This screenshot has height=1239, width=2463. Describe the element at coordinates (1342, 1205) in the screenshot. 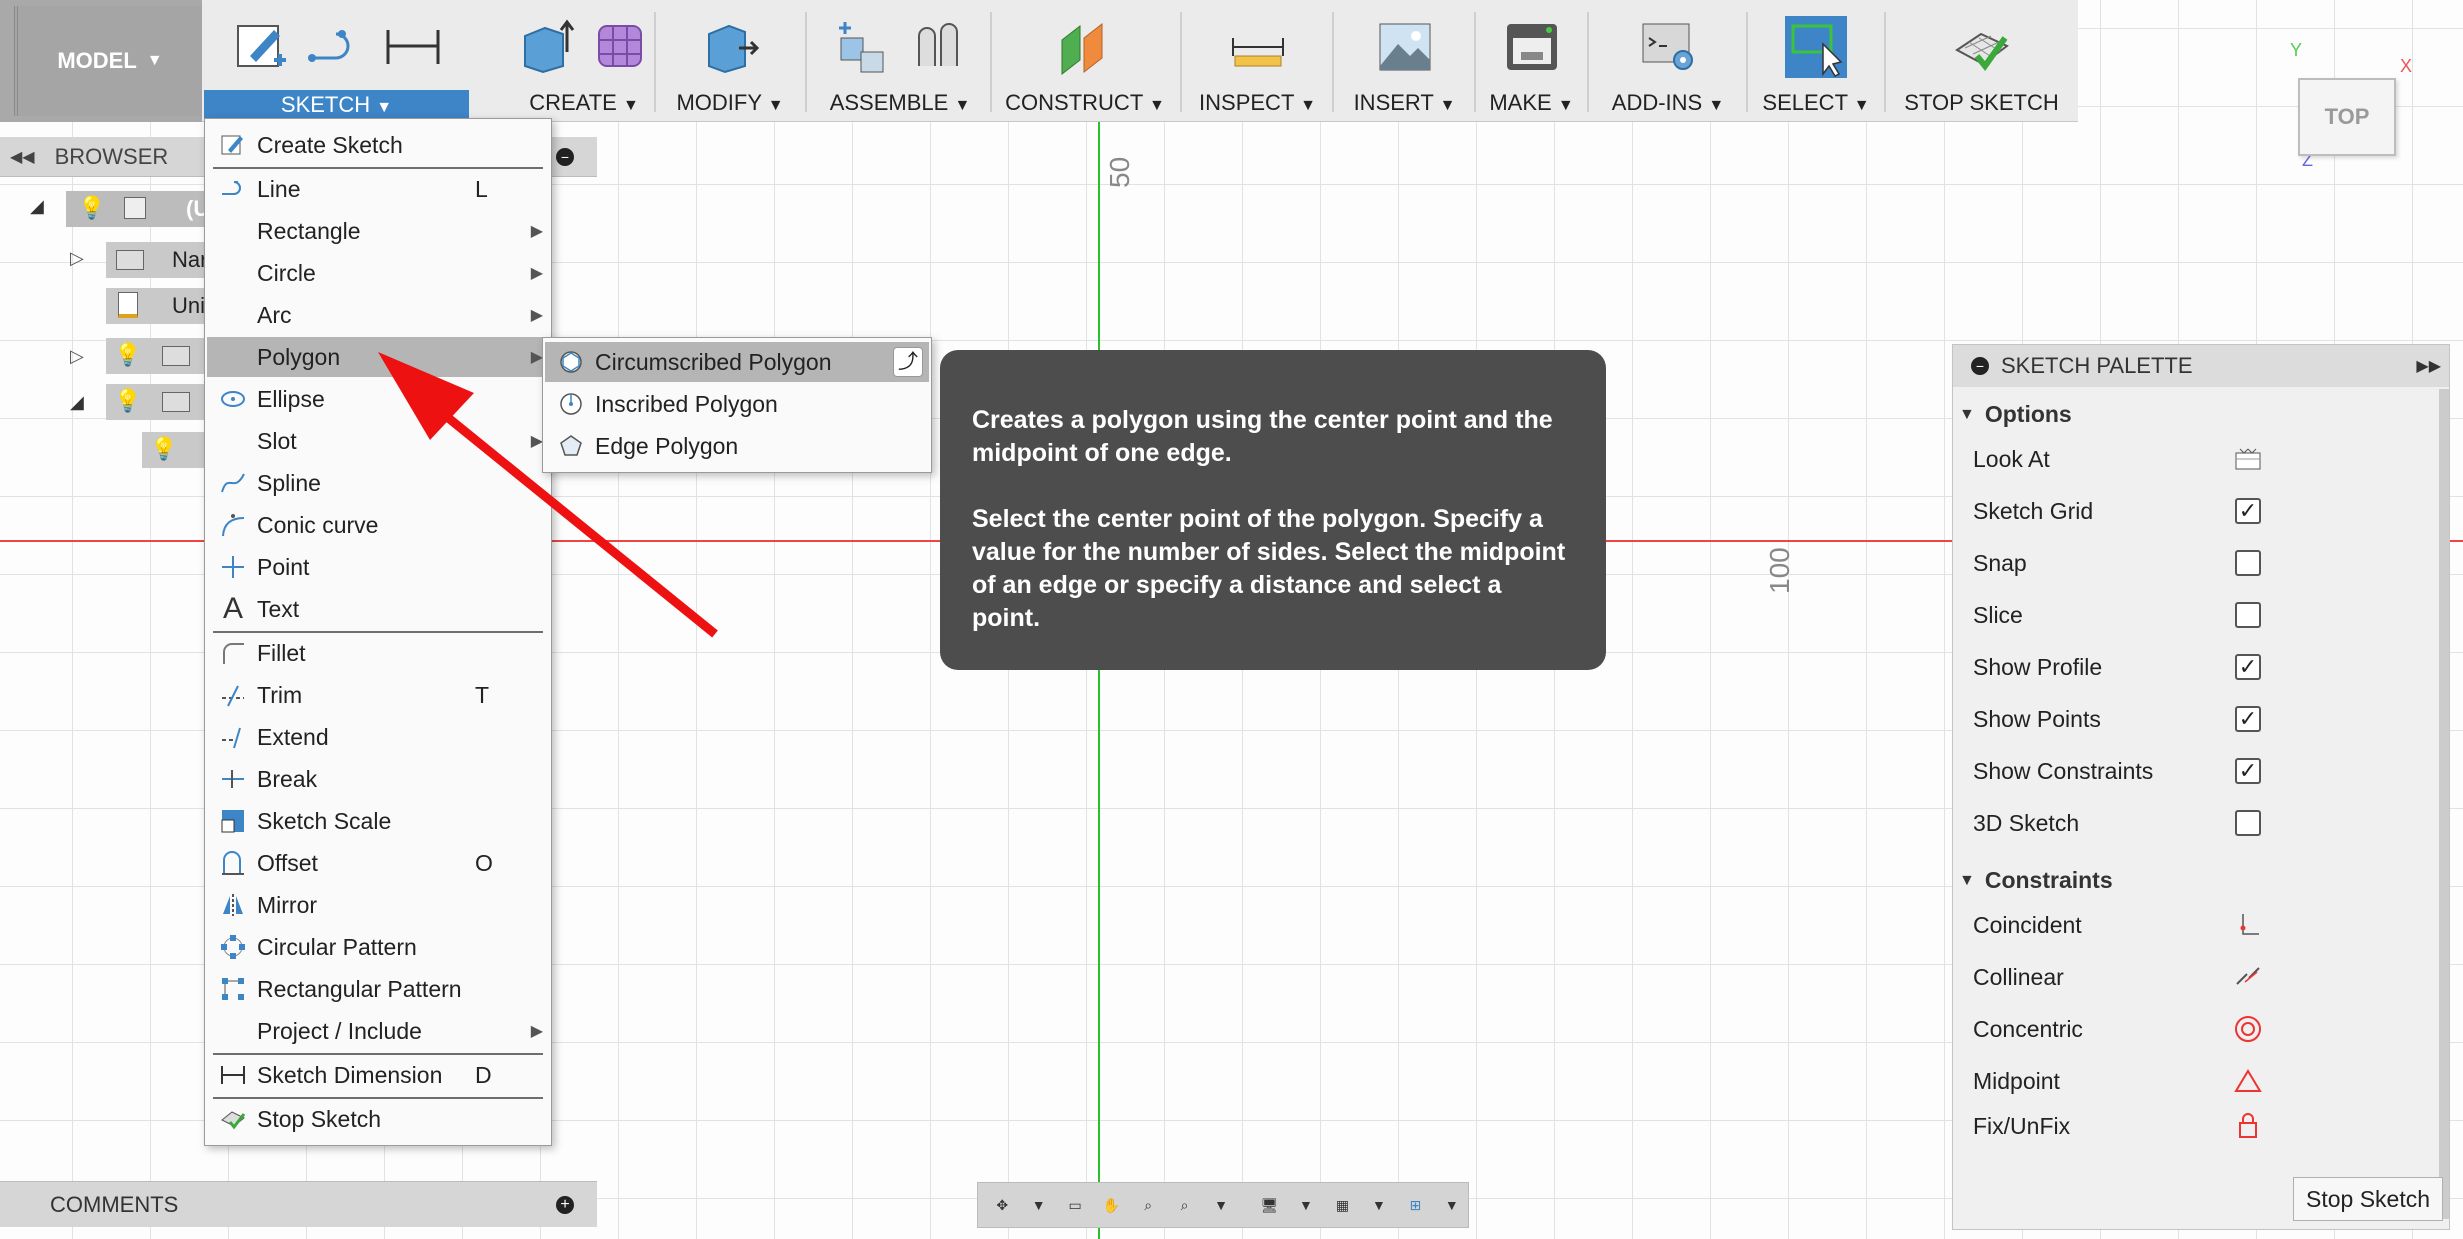

I see `grid-settings-icon: ▦` at that location.